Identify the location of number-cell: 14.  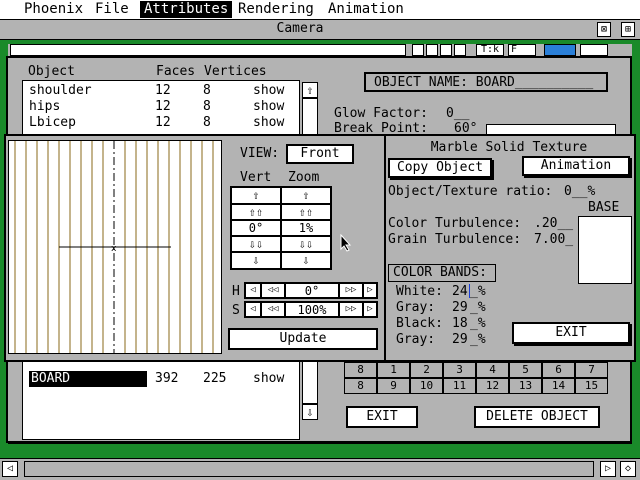
(558, 386).